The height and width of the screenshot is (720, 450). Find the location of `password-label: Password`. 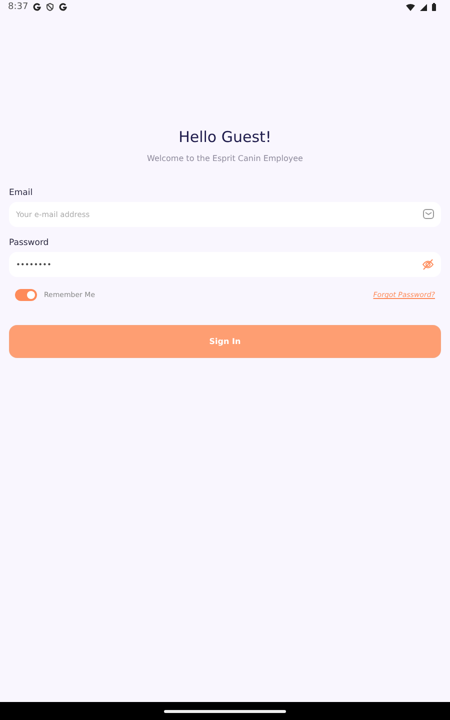

password-label: Password is located at coordinates (29, 243).